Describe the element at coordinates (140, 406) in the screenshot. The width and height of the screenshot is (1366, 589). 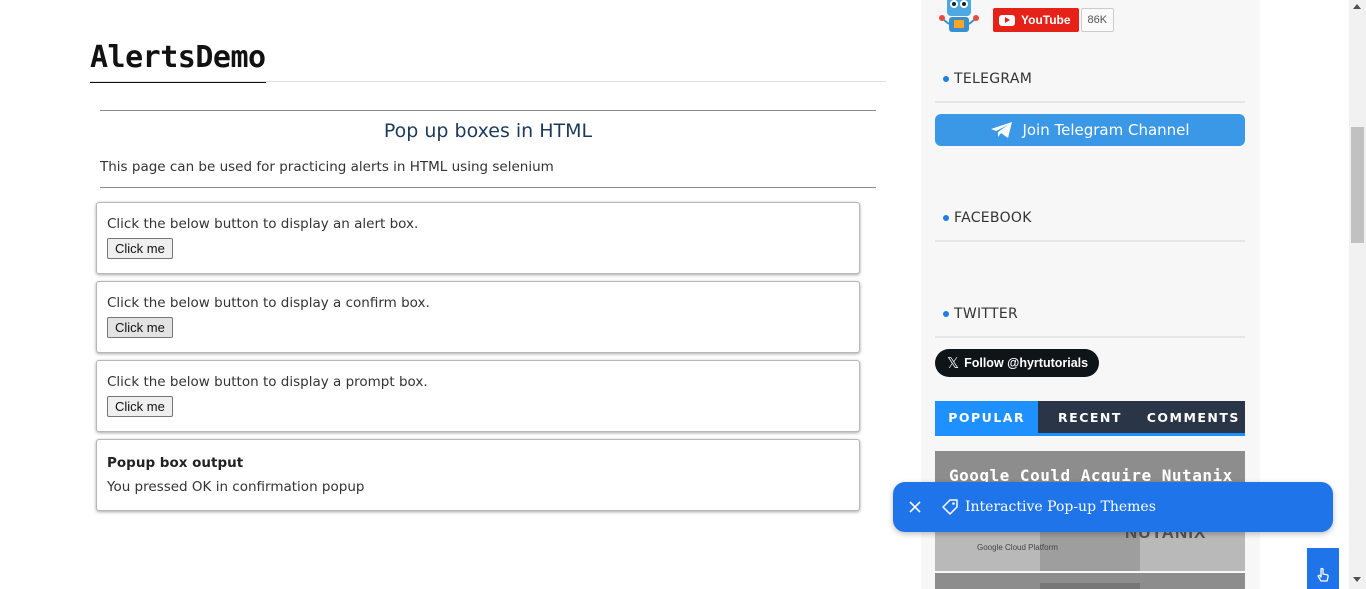
I see `prompt-button: Click me` at that location.